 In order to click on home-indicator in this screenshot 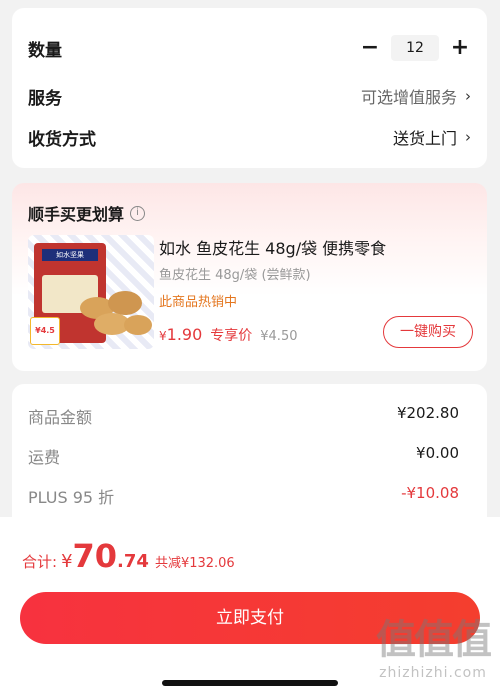, I will do `click(250, 683)`.